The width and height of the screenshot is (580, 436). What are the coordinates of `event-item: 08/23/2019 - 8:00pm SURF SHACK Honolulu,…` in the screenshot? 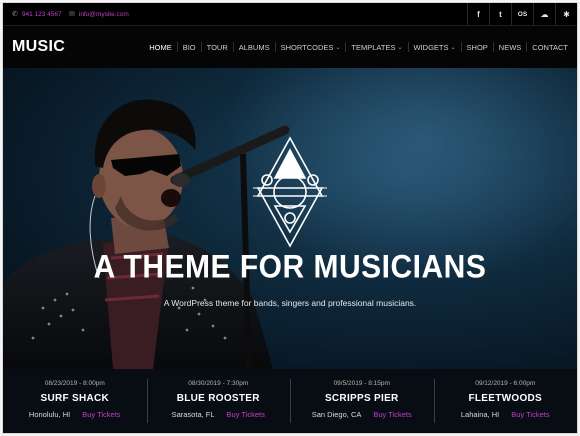 It's located at (75, 401).